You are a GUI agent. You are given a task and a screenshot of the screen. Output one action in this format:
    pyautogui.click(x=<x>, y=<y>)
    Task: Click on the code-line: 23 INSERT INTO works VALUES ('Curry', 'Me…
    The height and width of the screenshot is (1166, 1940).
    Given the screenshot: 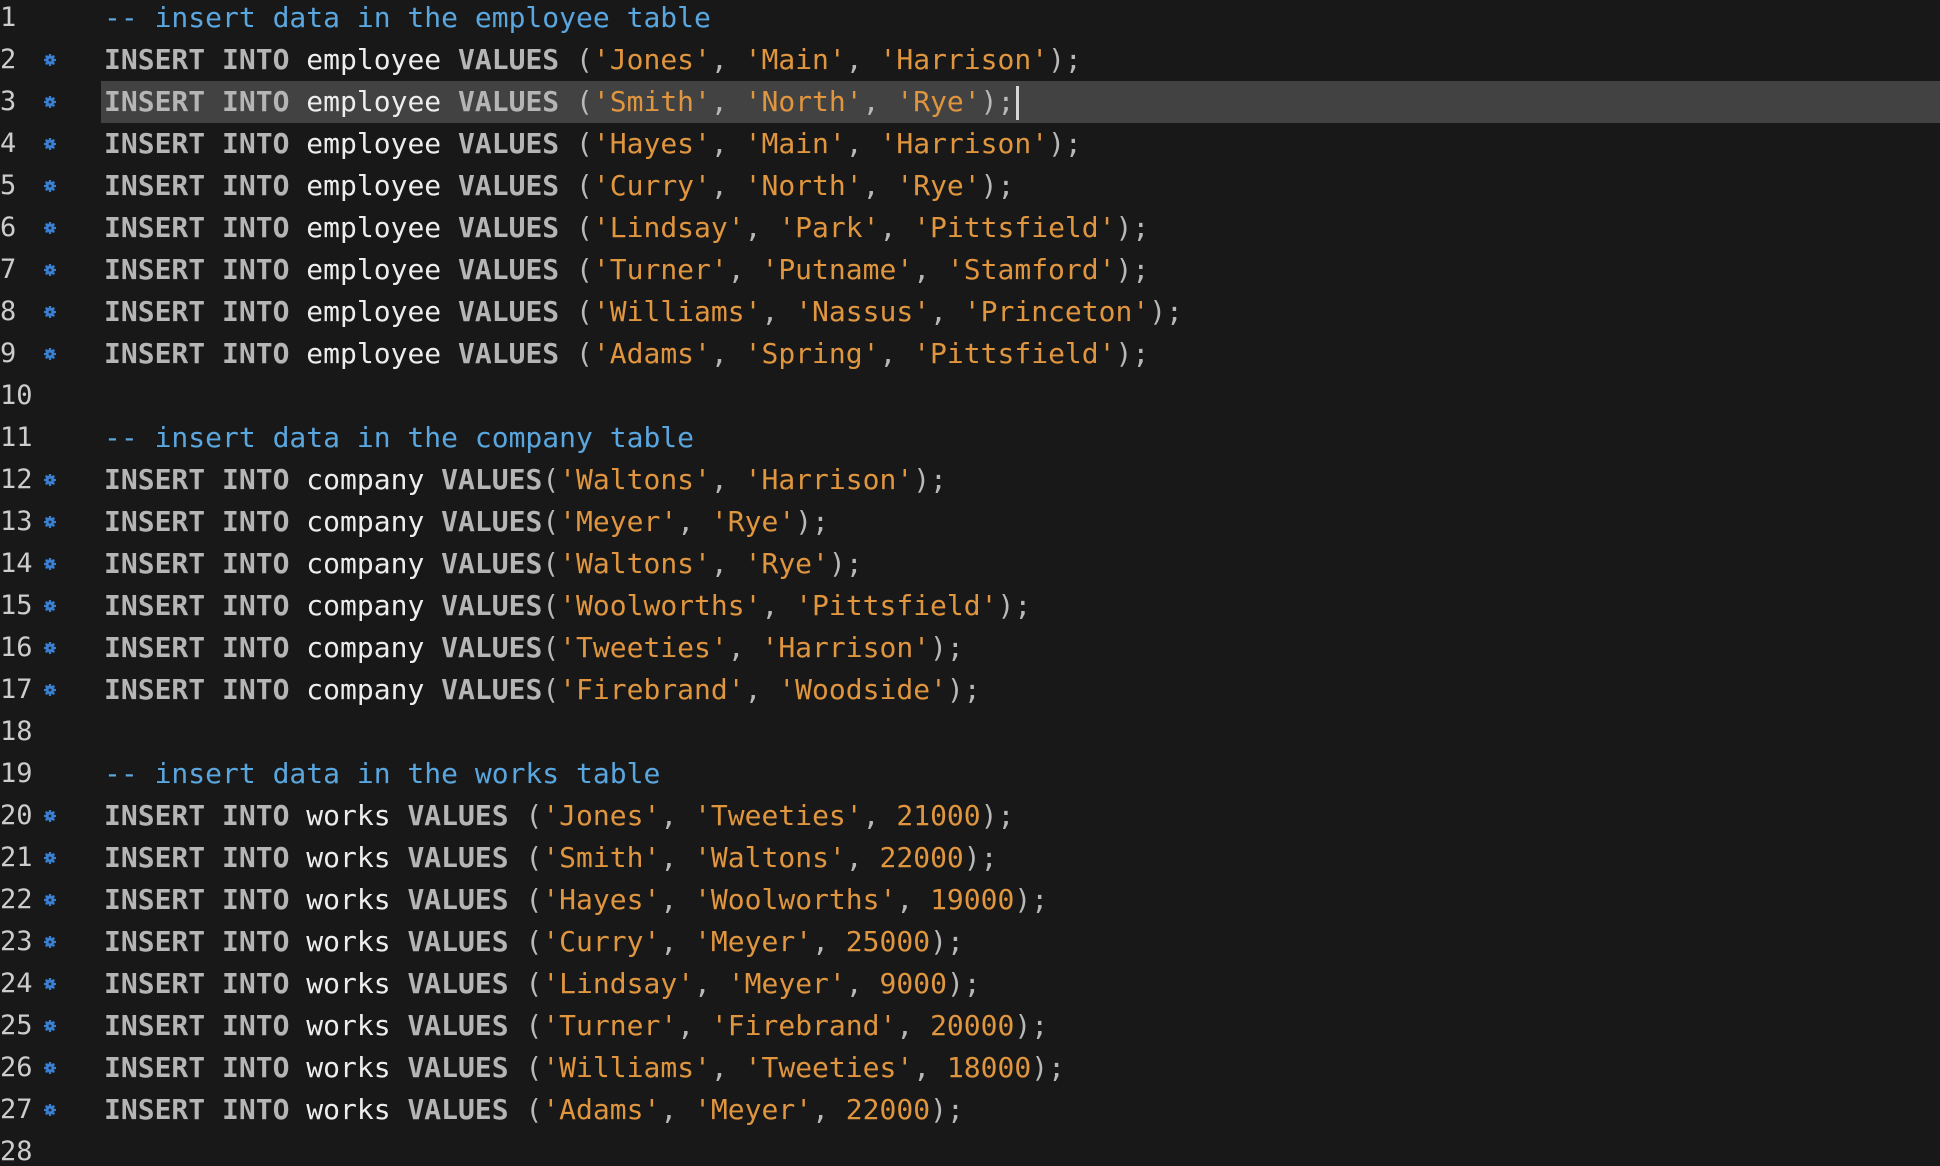 What is the action you would take?
    pyautogui.click(x=970, y=942)
    